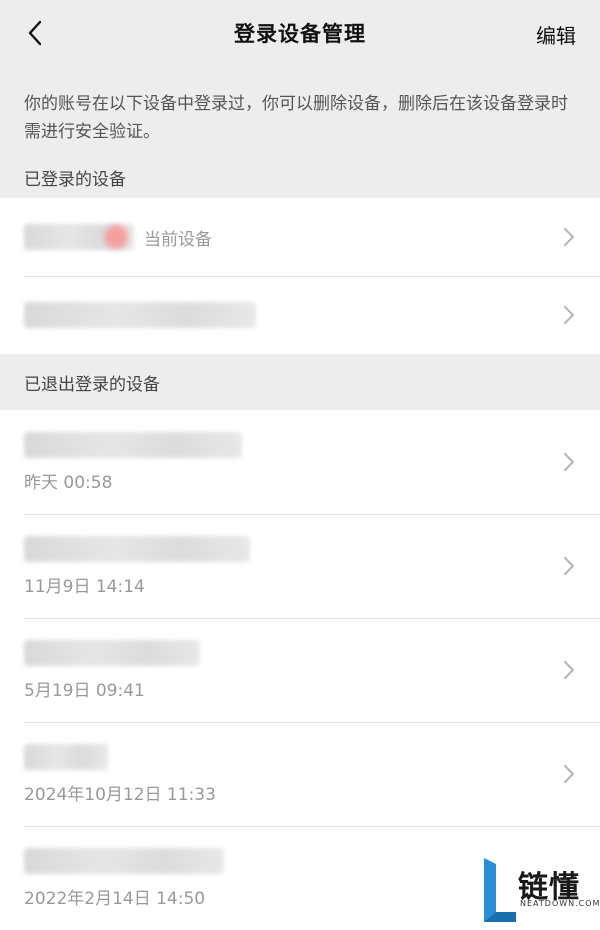 The width and height of the screenshot is (600, 930). Describe the element at coordinates (84, 586) in the screenshot. I see `device-login-time: 11月9日 14:14` at that location.